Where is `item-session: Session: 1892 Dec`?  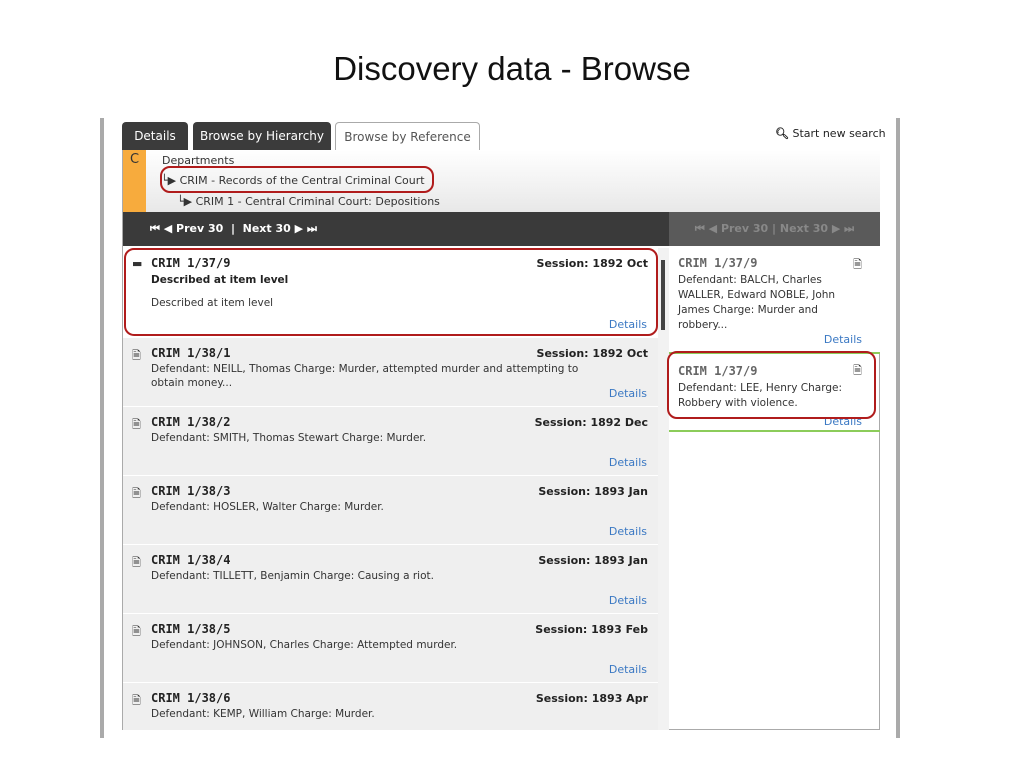 item-session: Session: 1892 Dec is located at coordinates (591, 422).